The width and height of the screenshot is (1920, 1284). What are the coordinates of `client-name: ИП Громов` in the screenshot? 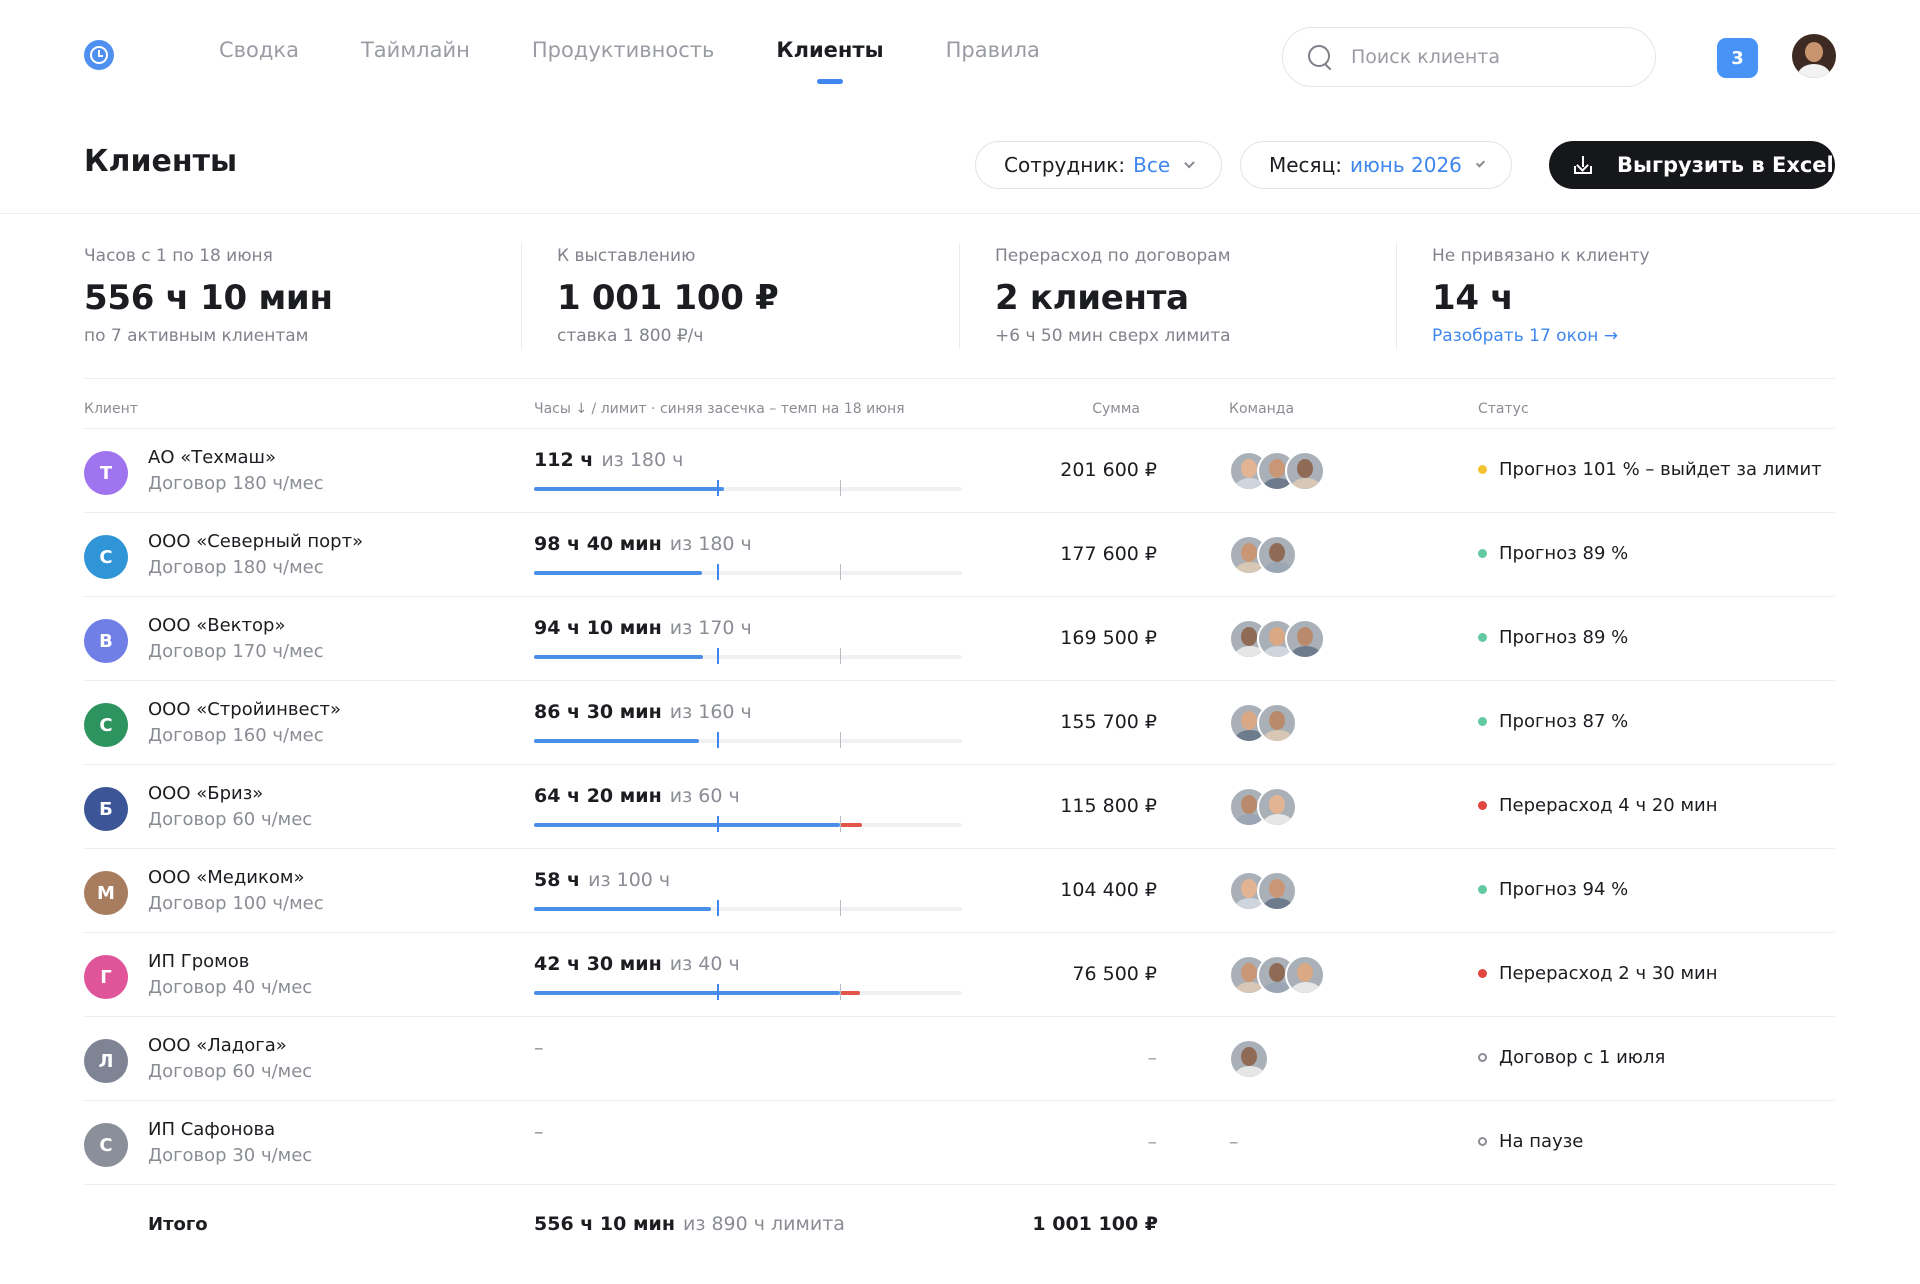 It's located at (198, 961).